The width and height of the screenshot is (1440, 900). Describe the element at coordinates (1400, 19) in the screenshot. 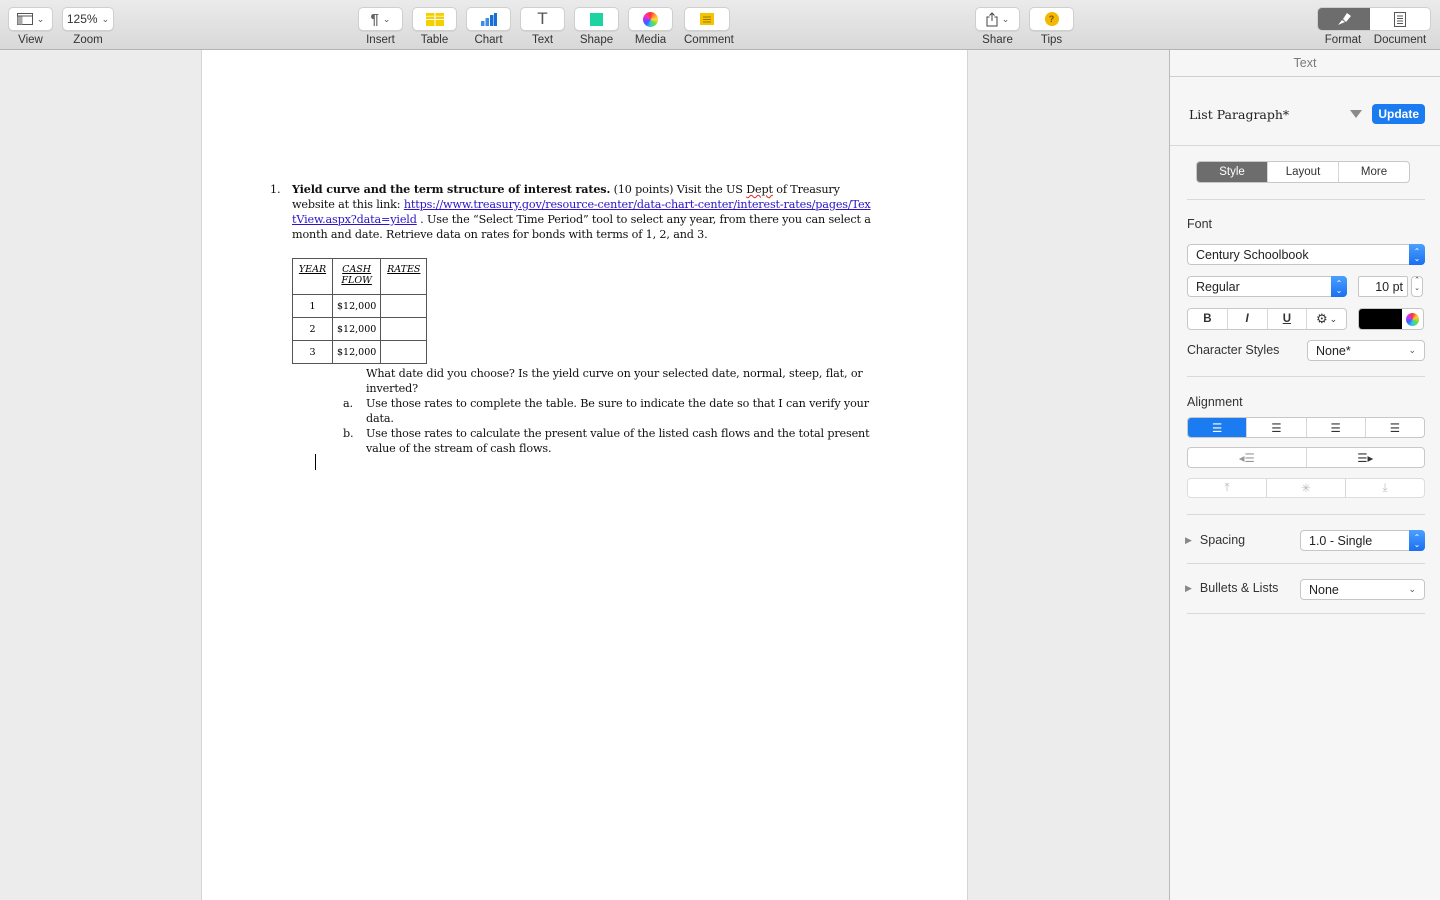

I see `document-button` at that location.